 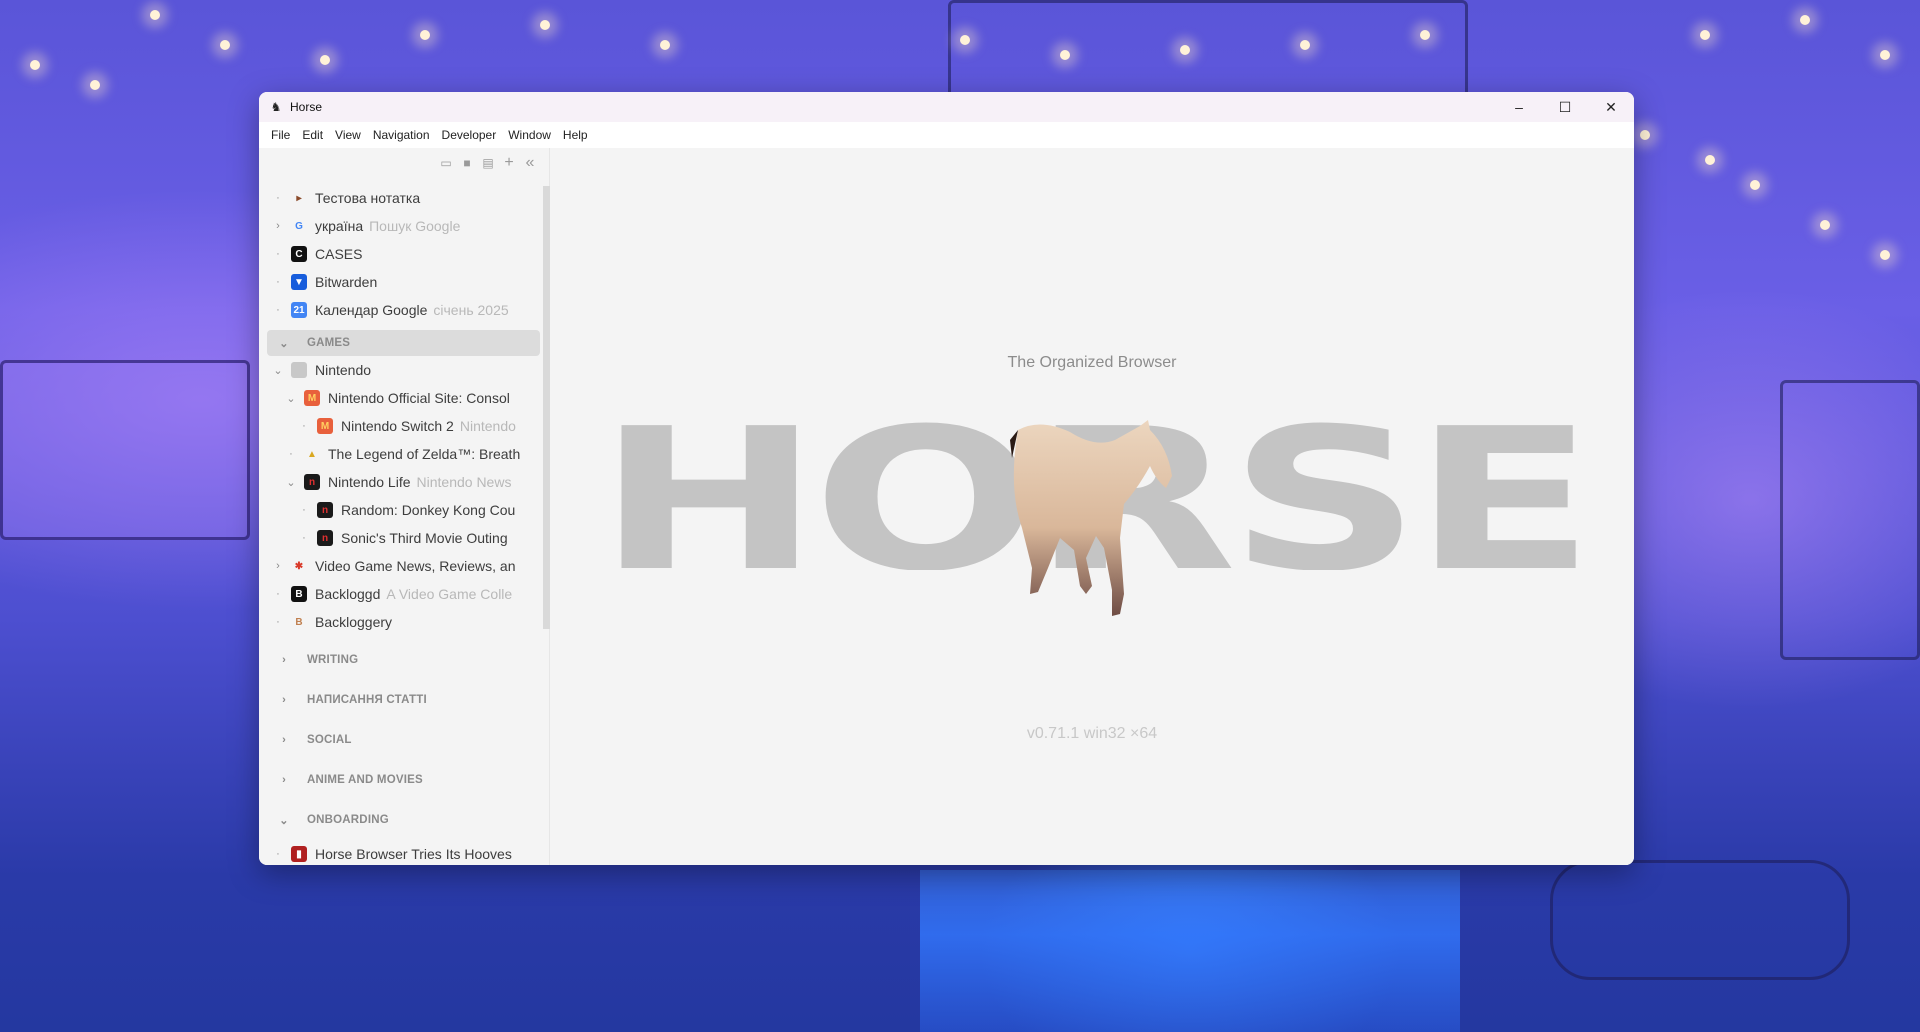 What do you see at coordinates (312, 398) in the screenshot?
I see `mario-favicon: M` at bounding box center [312, 398].